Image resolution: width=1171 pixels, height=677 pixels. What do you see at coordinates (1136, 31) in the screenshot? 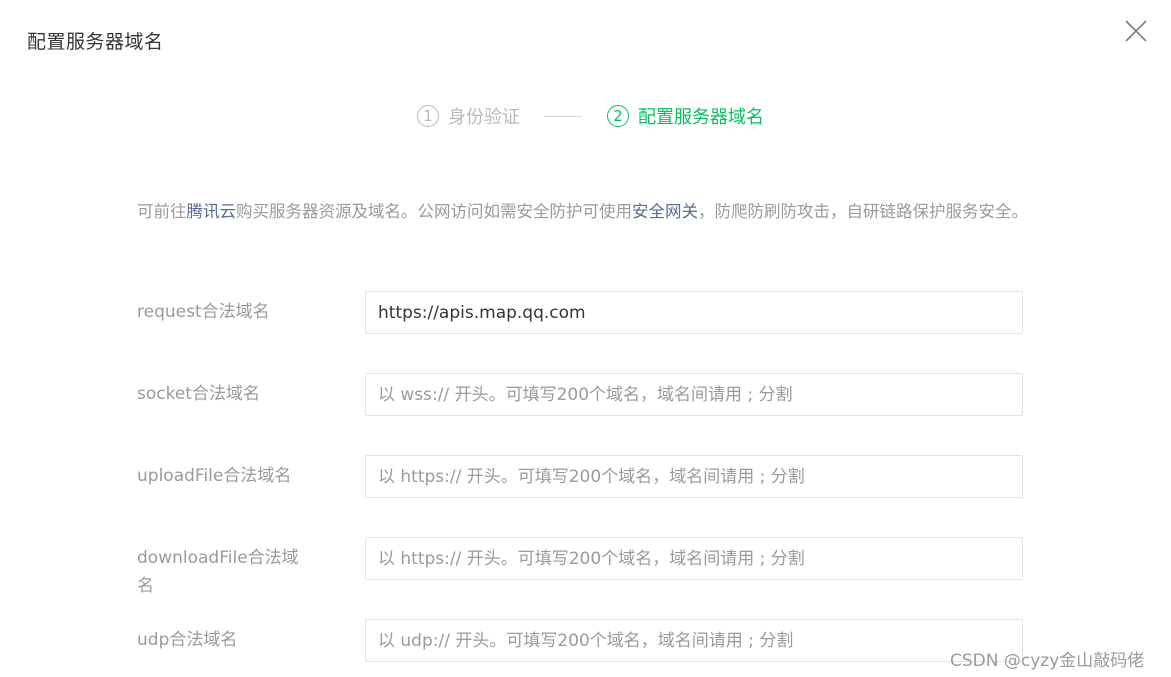
I see `close-icon` at bounding box center [1136, 31].